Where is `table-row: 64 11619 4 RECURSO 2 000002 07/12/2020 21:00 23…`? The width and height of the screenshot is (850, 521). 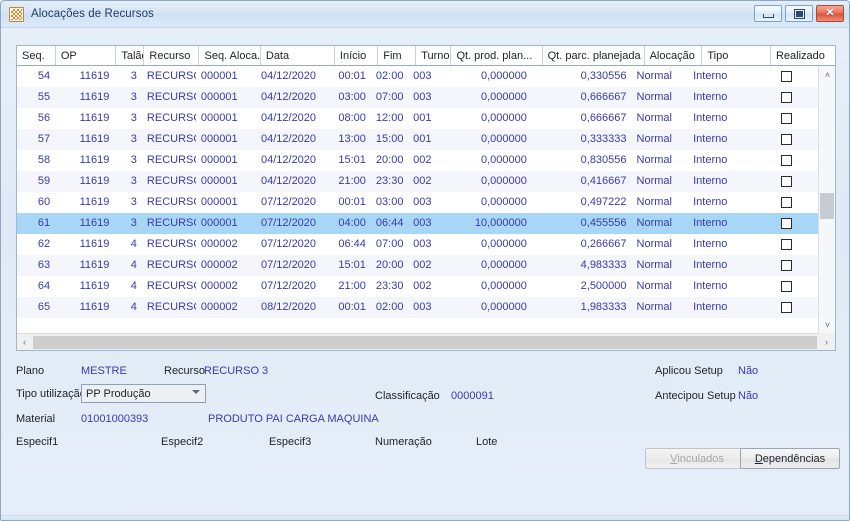 table-row: 64 11619 4 RECURSO 2 000002 07/12/2020 21:00 23… is located at coordinates (417, 286).